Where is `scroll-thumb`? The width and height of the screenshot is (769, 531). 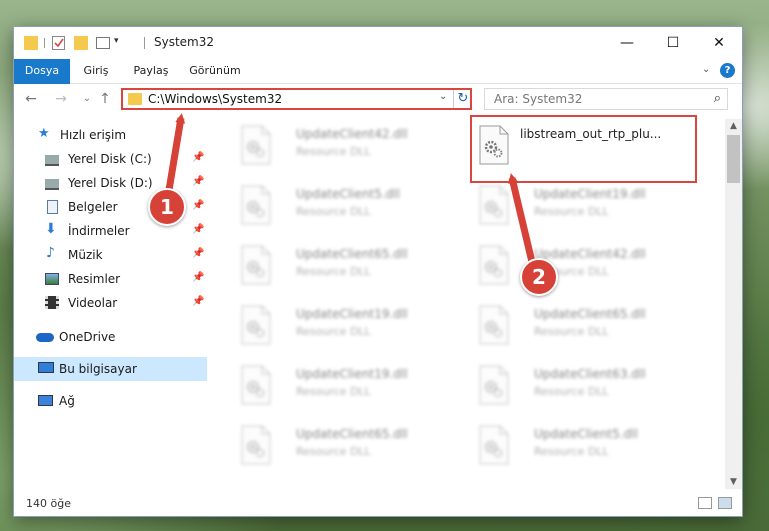 scroll-thumb is located at coordinates (733, 159).